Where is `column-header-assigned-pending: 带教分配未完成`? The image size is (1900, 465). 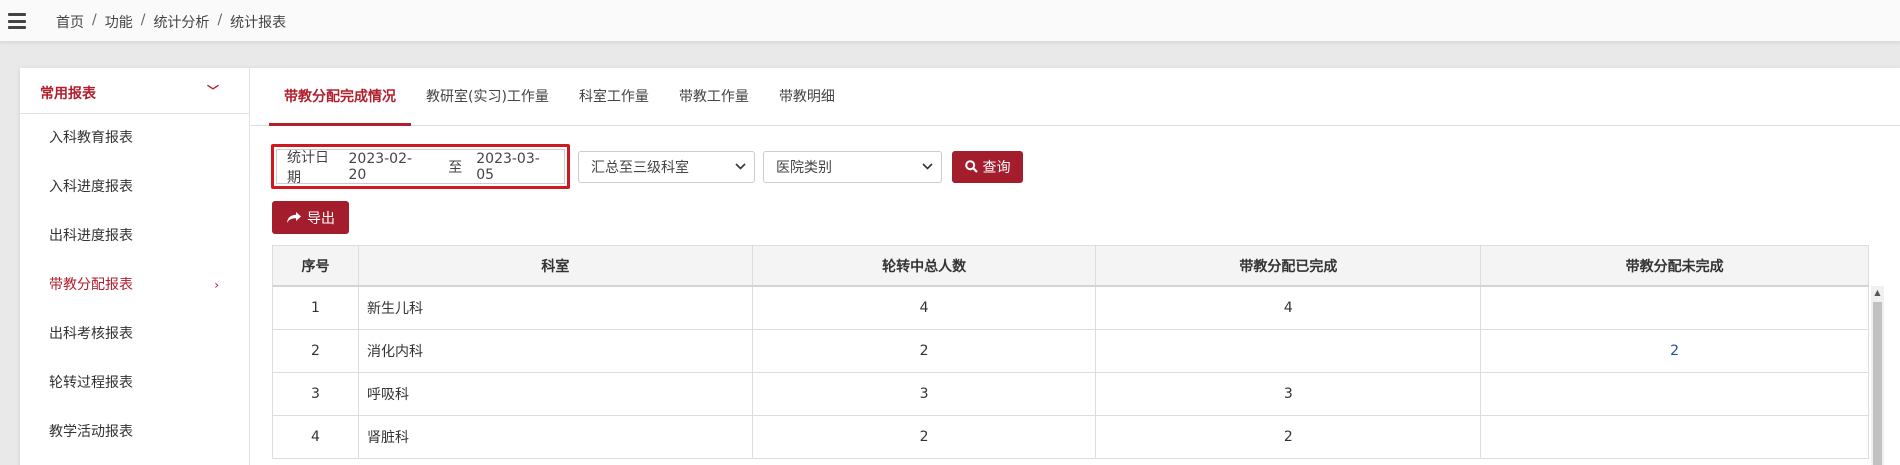 column-header-assigned-pending: 带教分配未完成 is located at coordinates (1675, 265).